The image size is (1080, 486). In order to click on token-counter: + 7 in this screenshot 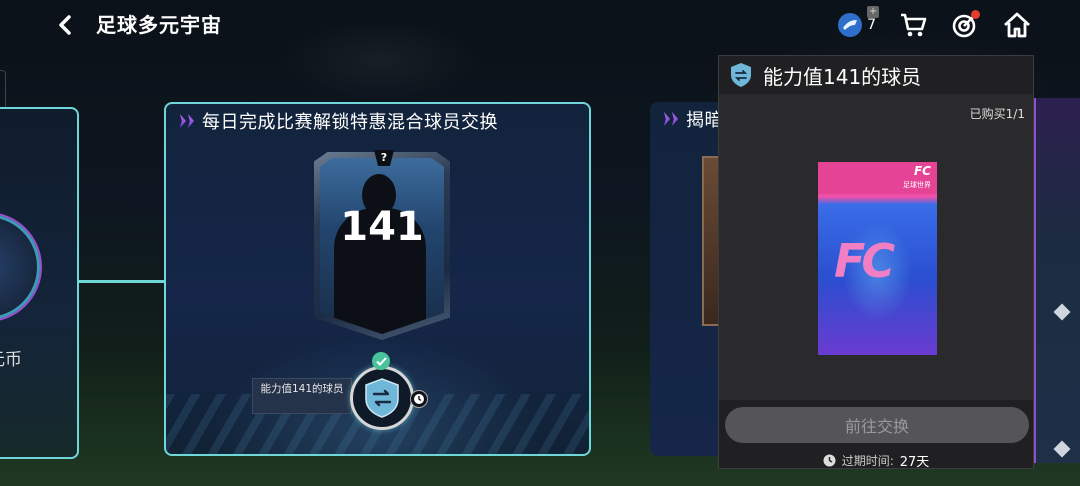, I will do `click(858, 22)`.